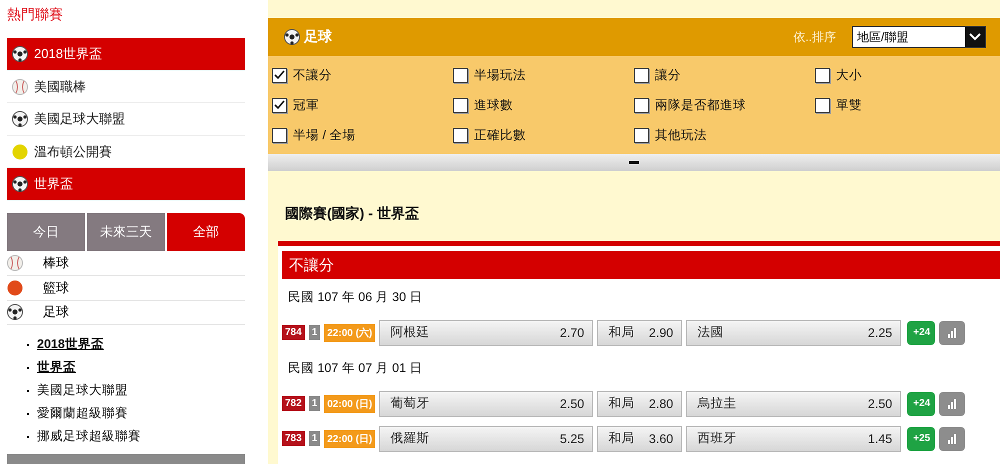 The height and width of the screenshot is (464, 1000). What do you see at coordinates (362, 135) in the screenshot?
I see `market-checkbox: 半場 / 全場` at bounding box center [362, 135].